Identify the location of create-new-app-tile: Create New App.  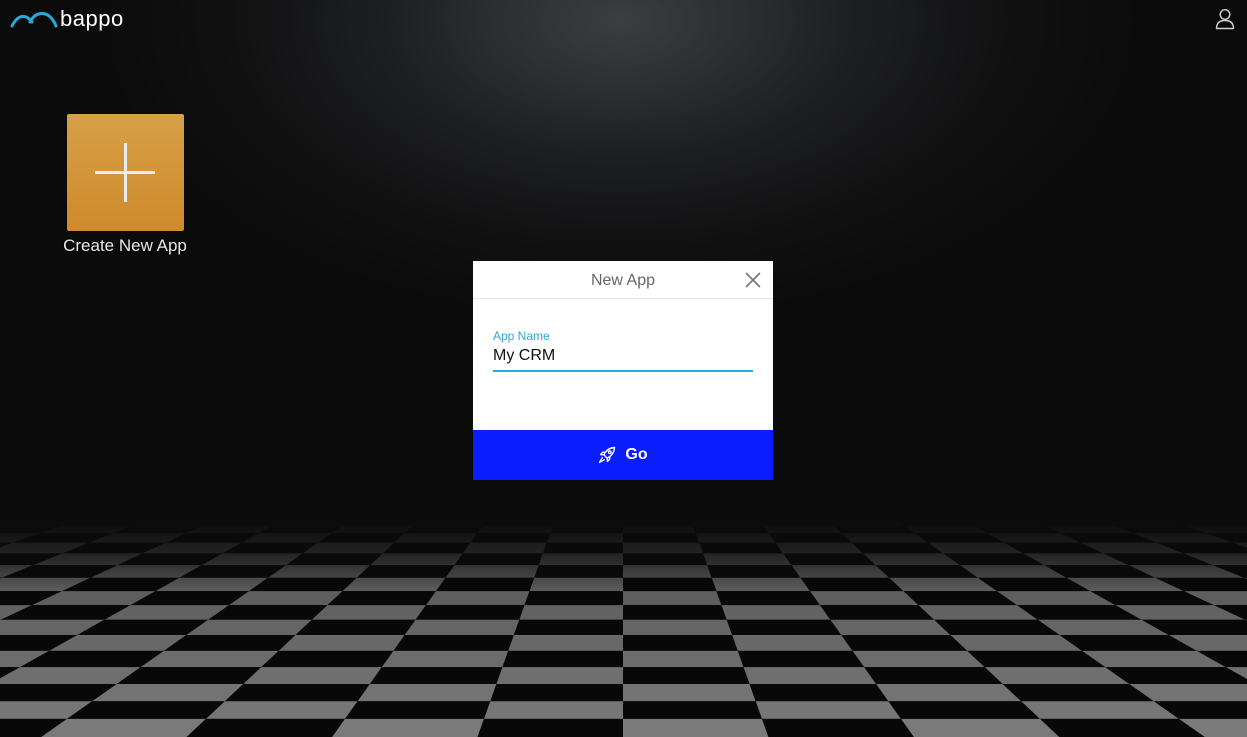
(125, 185).